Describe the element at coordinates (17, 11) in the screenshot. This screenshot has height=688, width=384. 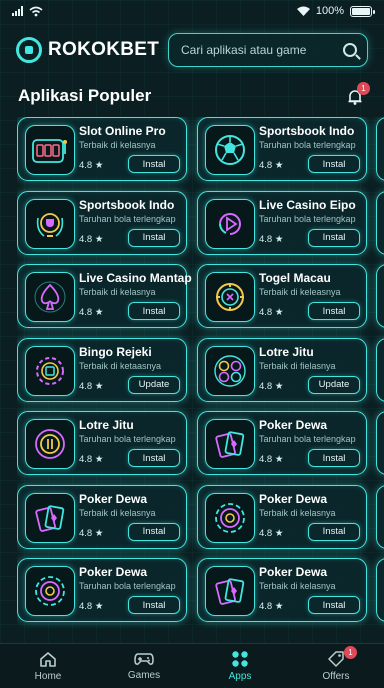
I see `signal-icon` at that location.